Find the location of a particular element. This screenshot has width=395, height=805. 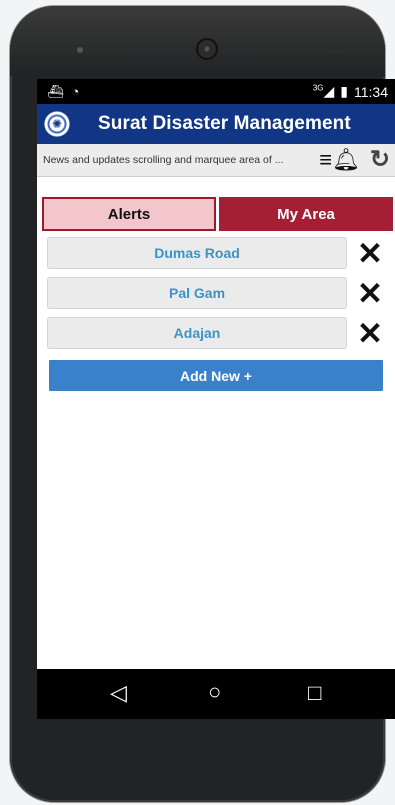

area-row: Dumas Road ✕ is located at coordinates (217, 253).